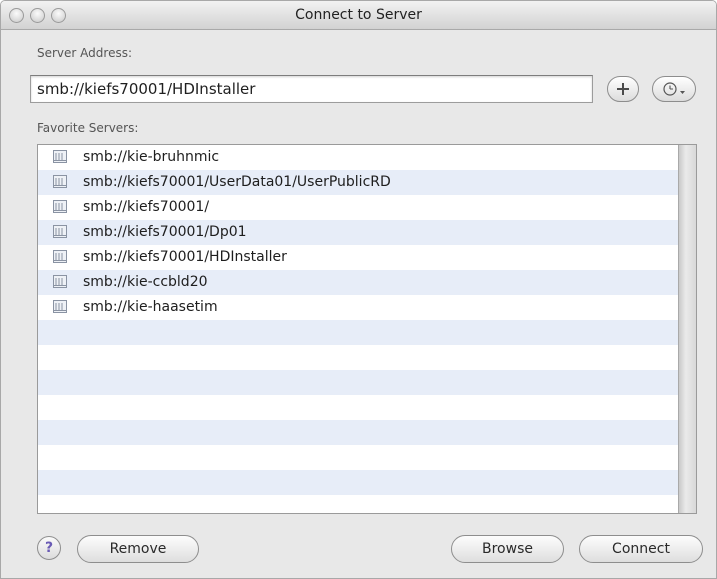  Describe the element at coordinates (237, 182) in the screenshot. I see `favorite-server-address: smb://kiefs70001/UserData01/UserPublicRD` at that location.